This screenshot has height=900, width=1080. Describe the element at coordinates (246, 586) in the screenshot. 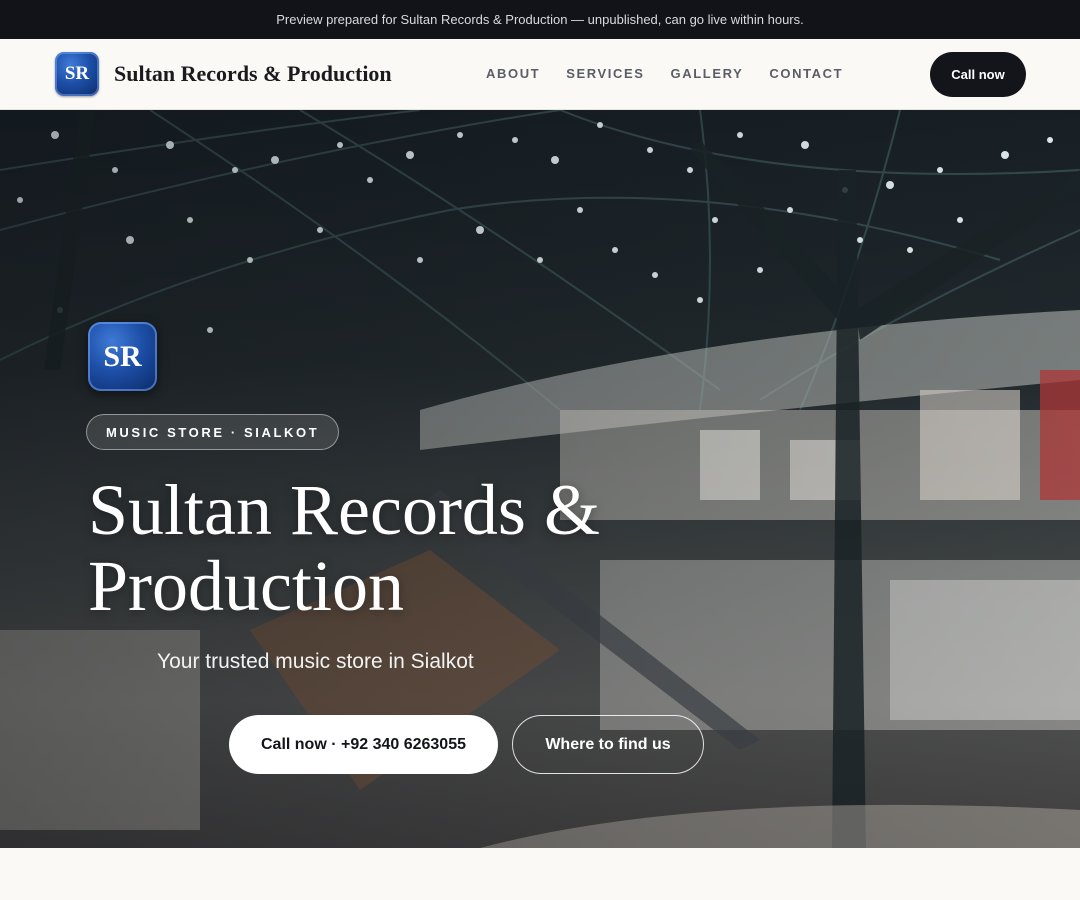

I see `hero-title-line-2: Production` at that location.